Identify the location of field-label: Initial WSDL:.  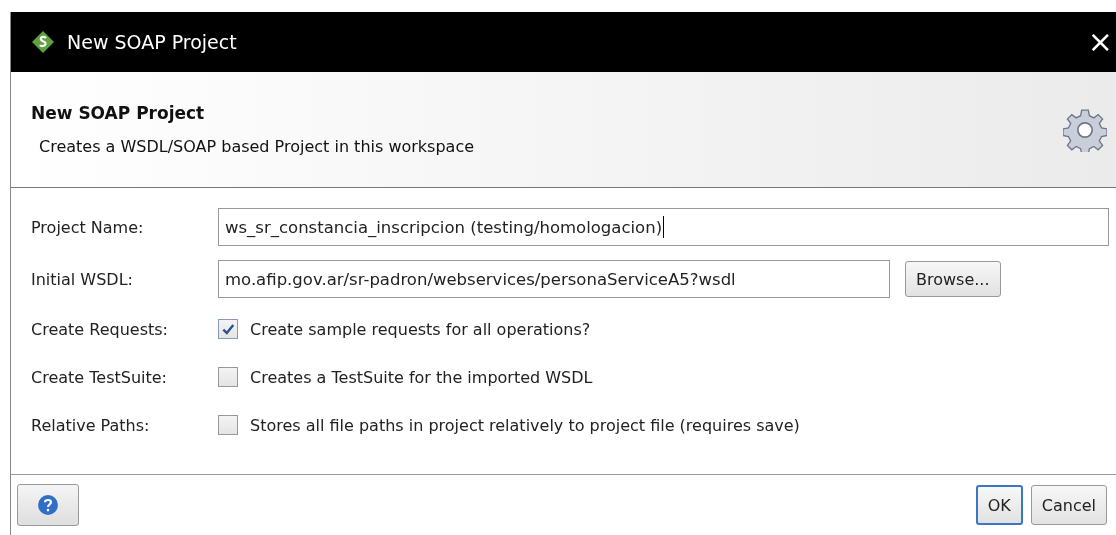
(82, 279).